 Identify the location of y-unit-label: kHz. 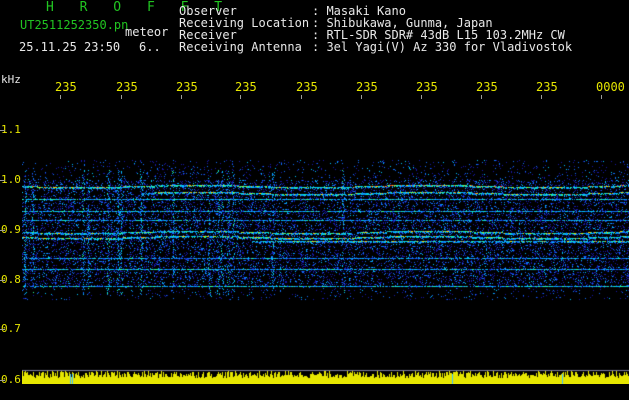
(11, 79).